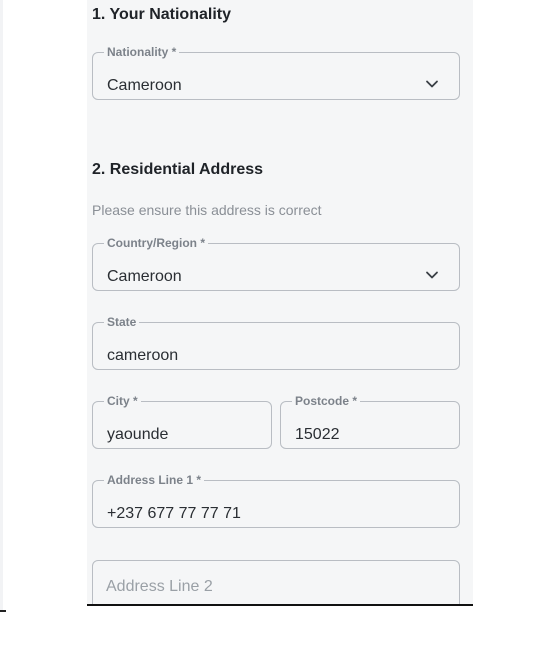 The width and height of the screenshot is (541, 645). Describe the element at coordinates (161, 14) in the screenshot. I see `nationality-section-title: 1. Your Nationality` at that location.